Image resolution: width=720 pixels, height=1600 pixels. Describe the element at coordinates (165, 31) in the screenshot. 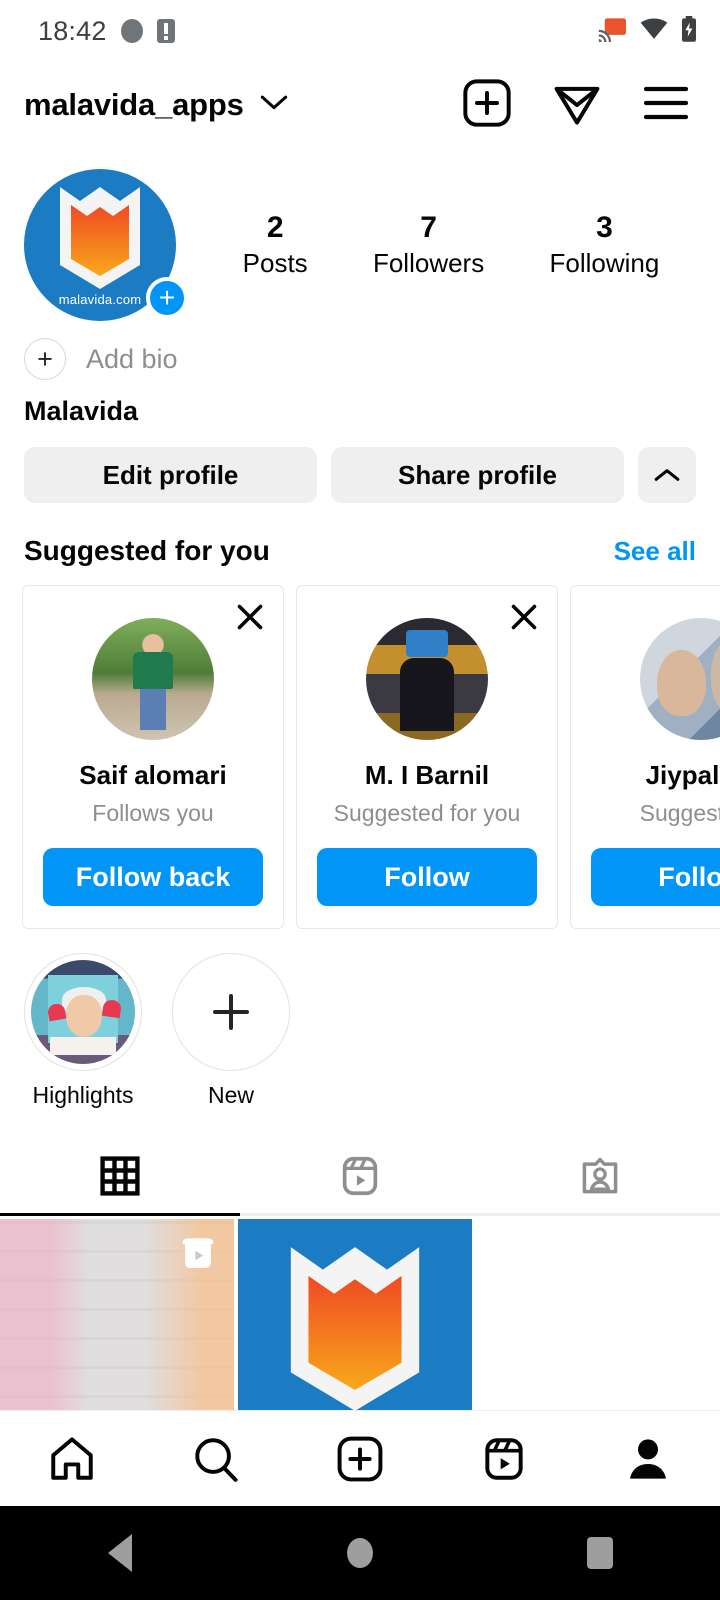

I see `notification-alert-icon` at that location.